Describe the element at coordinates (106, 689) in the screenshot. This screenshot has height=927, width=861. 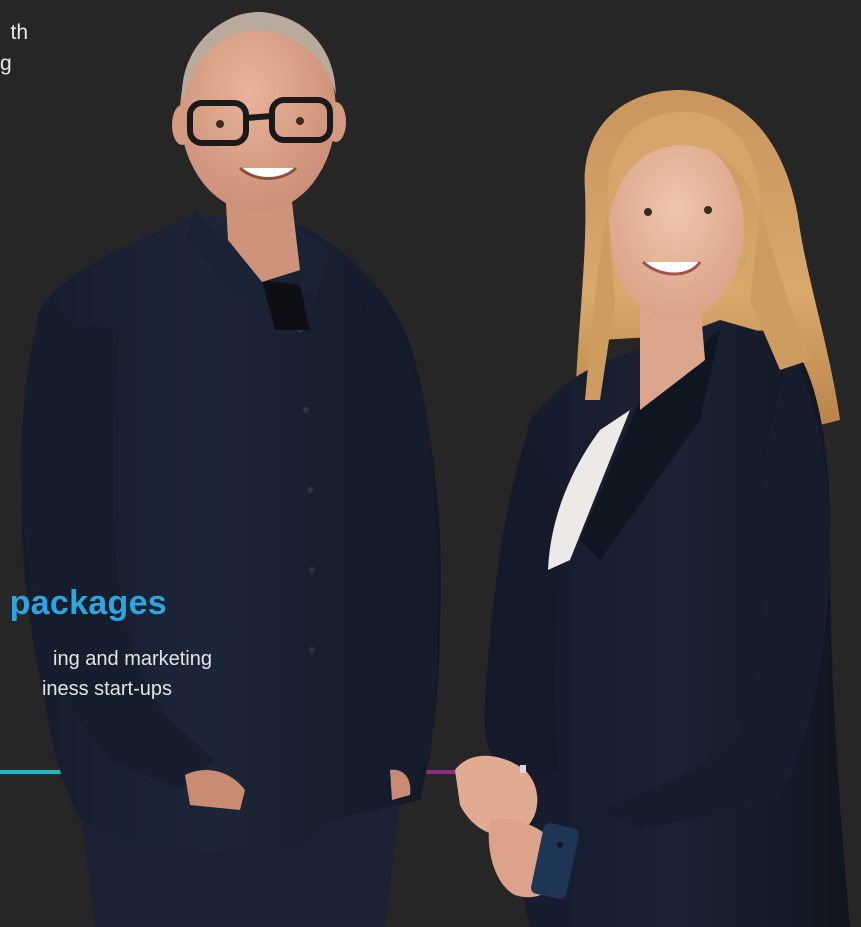
I see `packages-description-line: iness start-ups` at that location.